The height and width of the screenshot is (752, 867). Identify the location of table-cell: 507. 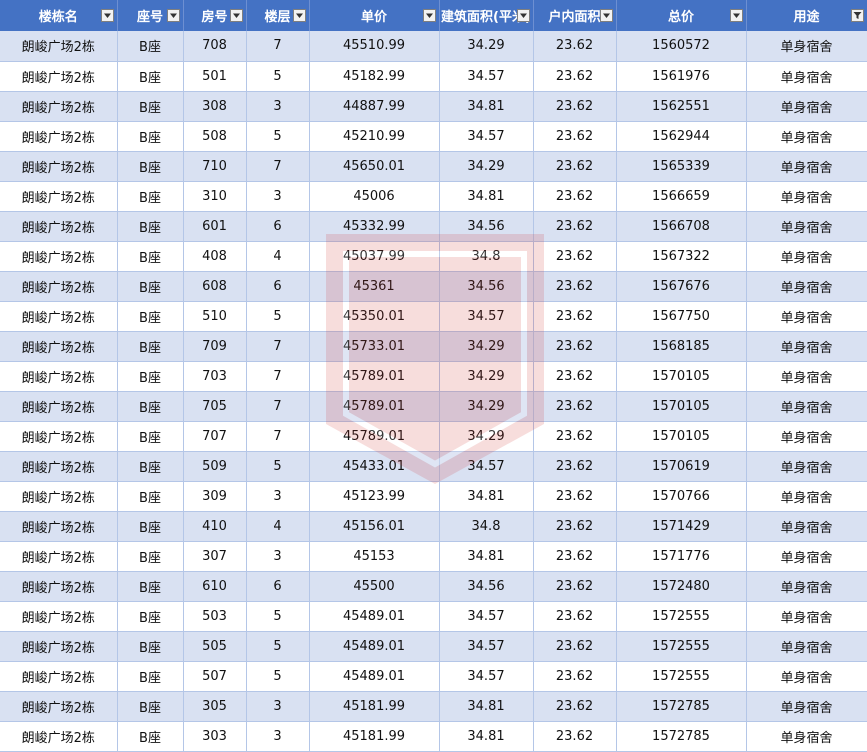
(215, 676).